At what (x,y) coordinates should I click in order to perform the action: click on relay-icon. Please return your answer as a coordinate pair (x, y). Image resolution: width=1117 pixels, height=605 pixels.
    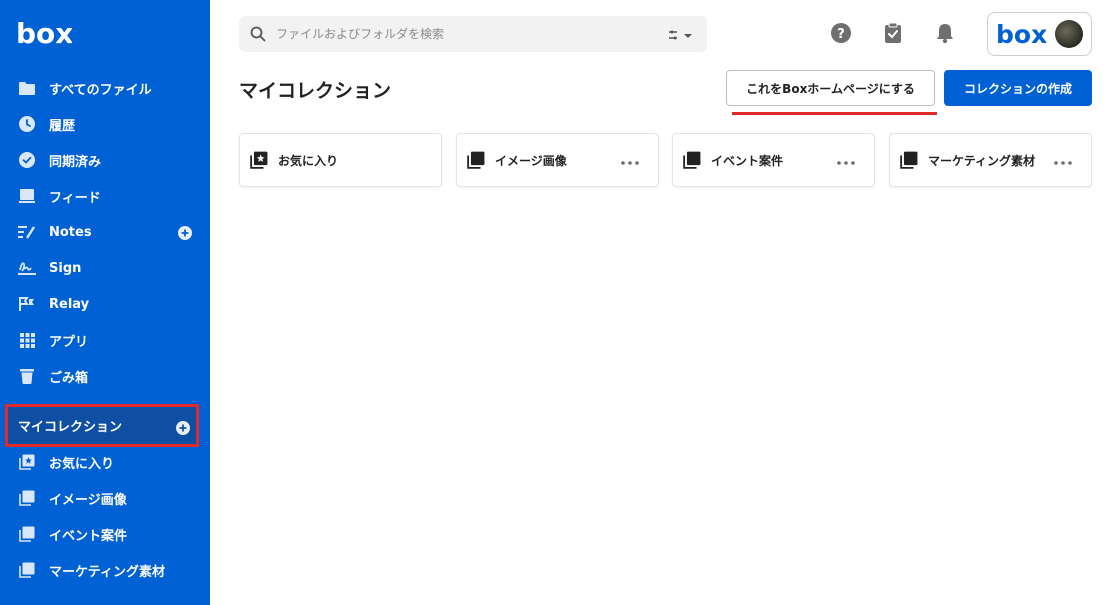
    Looking at the image, I should click on (27, 304).